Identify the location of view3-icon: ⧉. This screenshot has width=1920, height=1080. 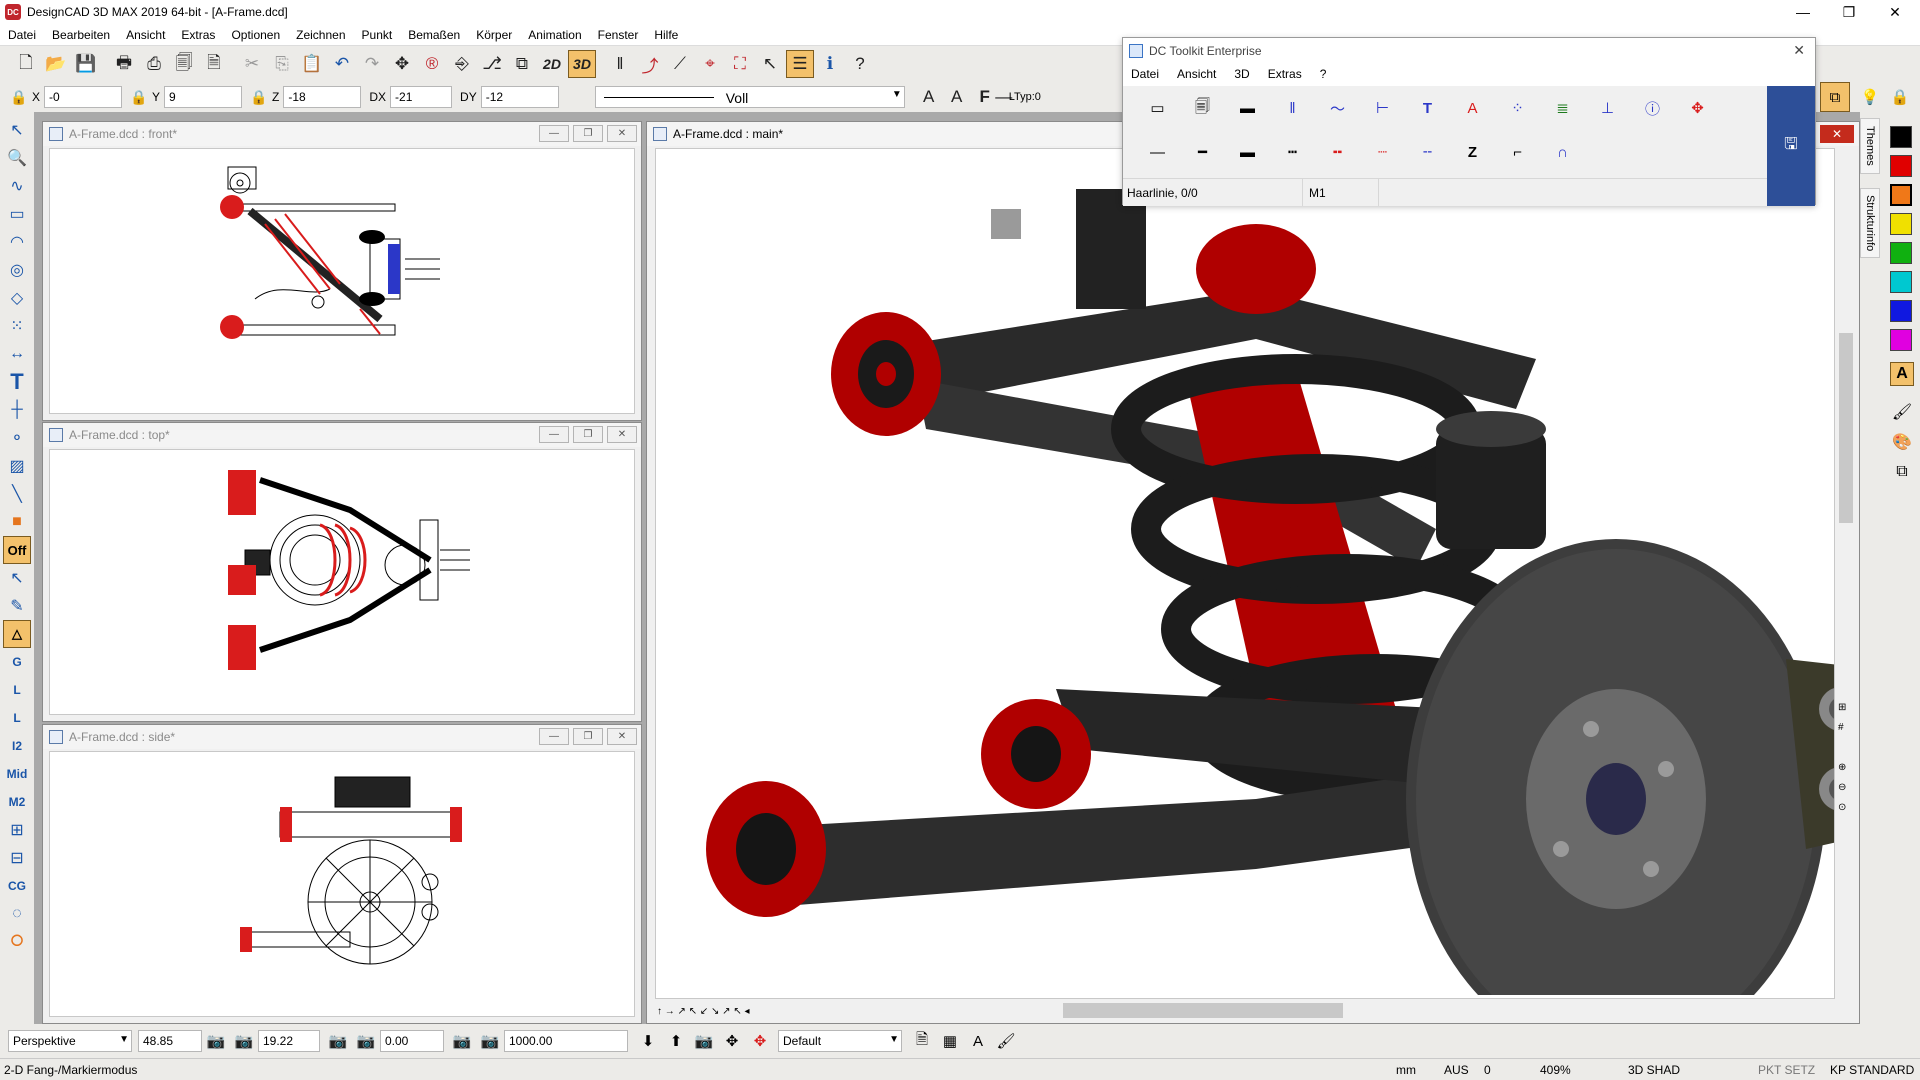
(522, 64).